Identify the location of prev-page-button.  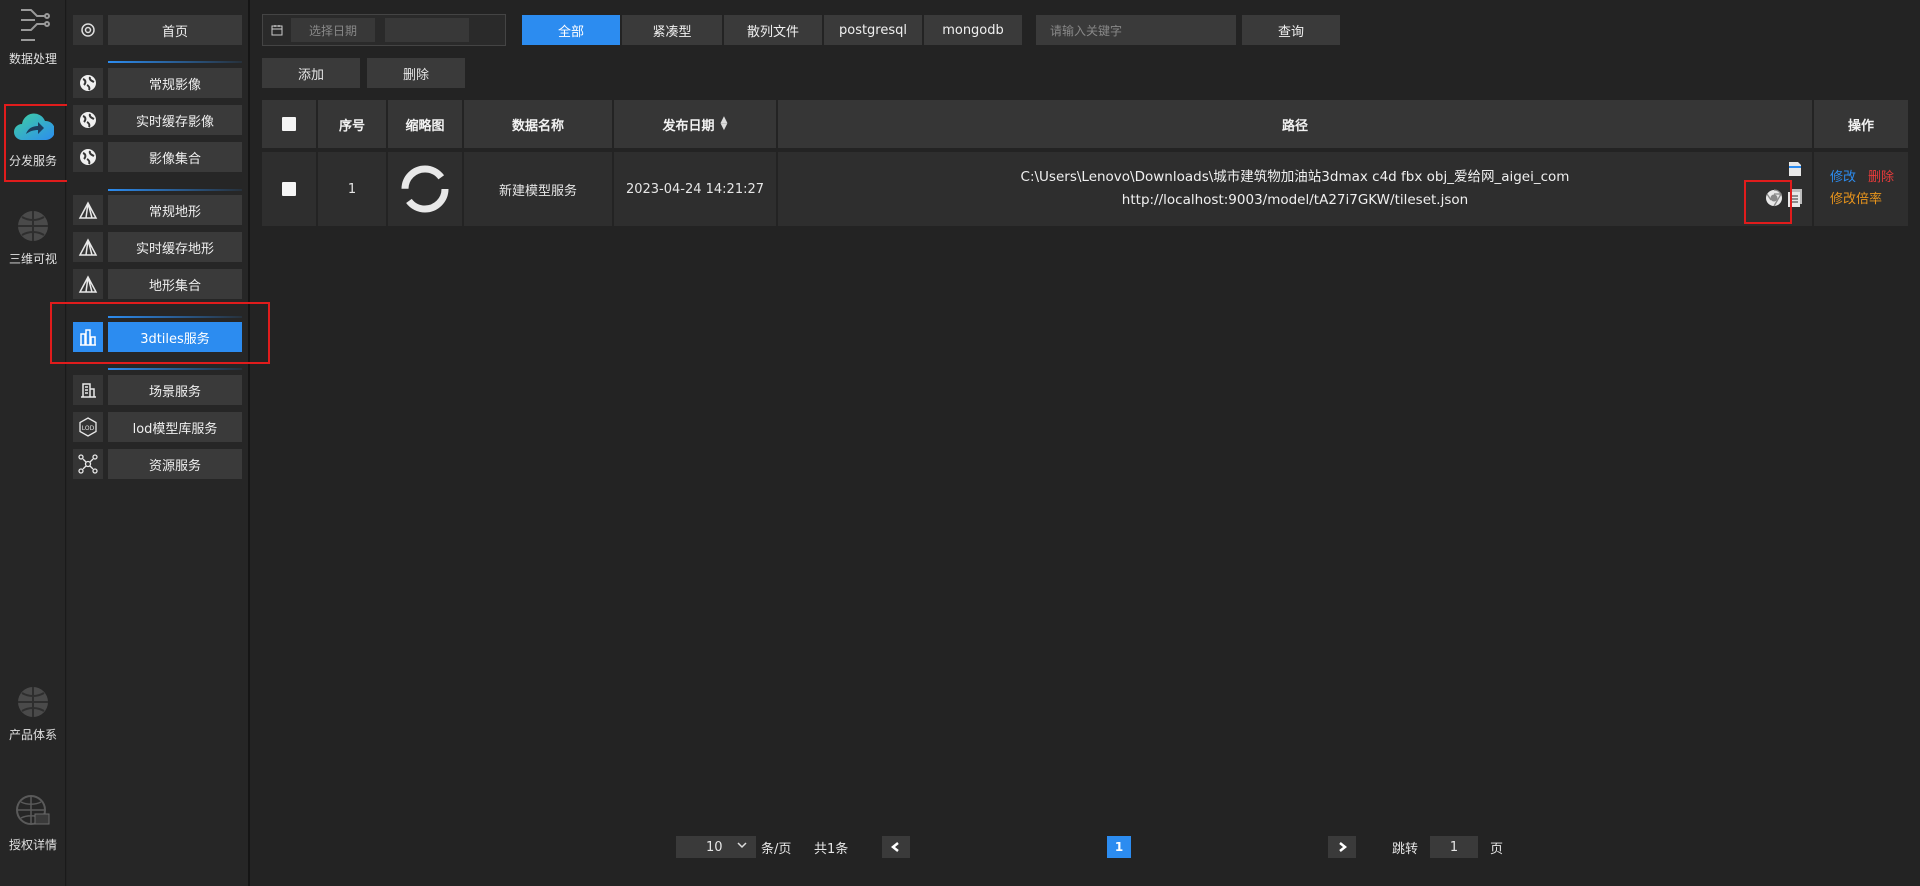
(896, 847).